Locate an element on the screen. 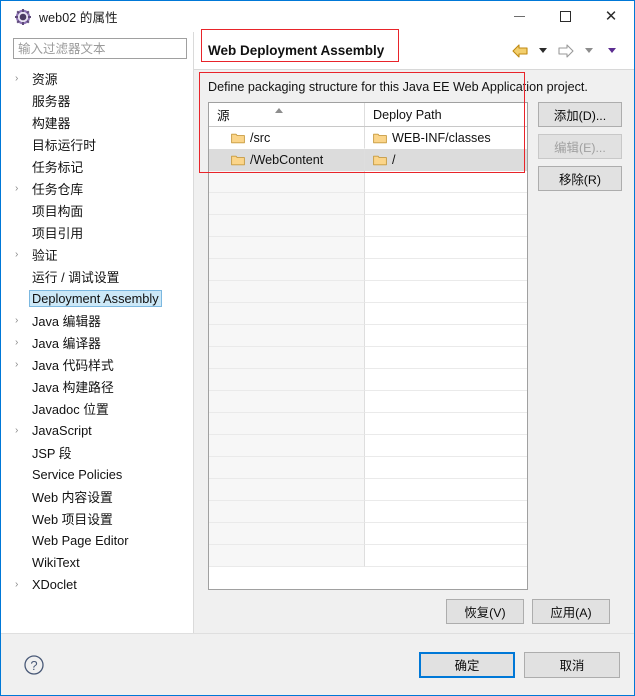 This screenshot has width=635, height=696. sidebar-item-label: Deployment Assembly is located at coordinates (95, 298).